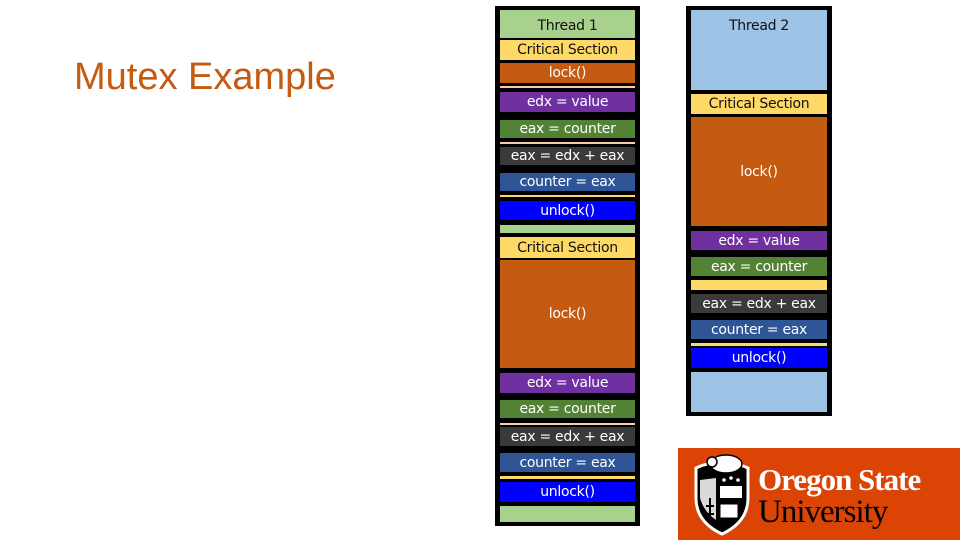  What do you see at coordinates (759, 266) in the screenshot?
I see `thread2-eax-counter: eax = counter` at bounding box center [759, 266].